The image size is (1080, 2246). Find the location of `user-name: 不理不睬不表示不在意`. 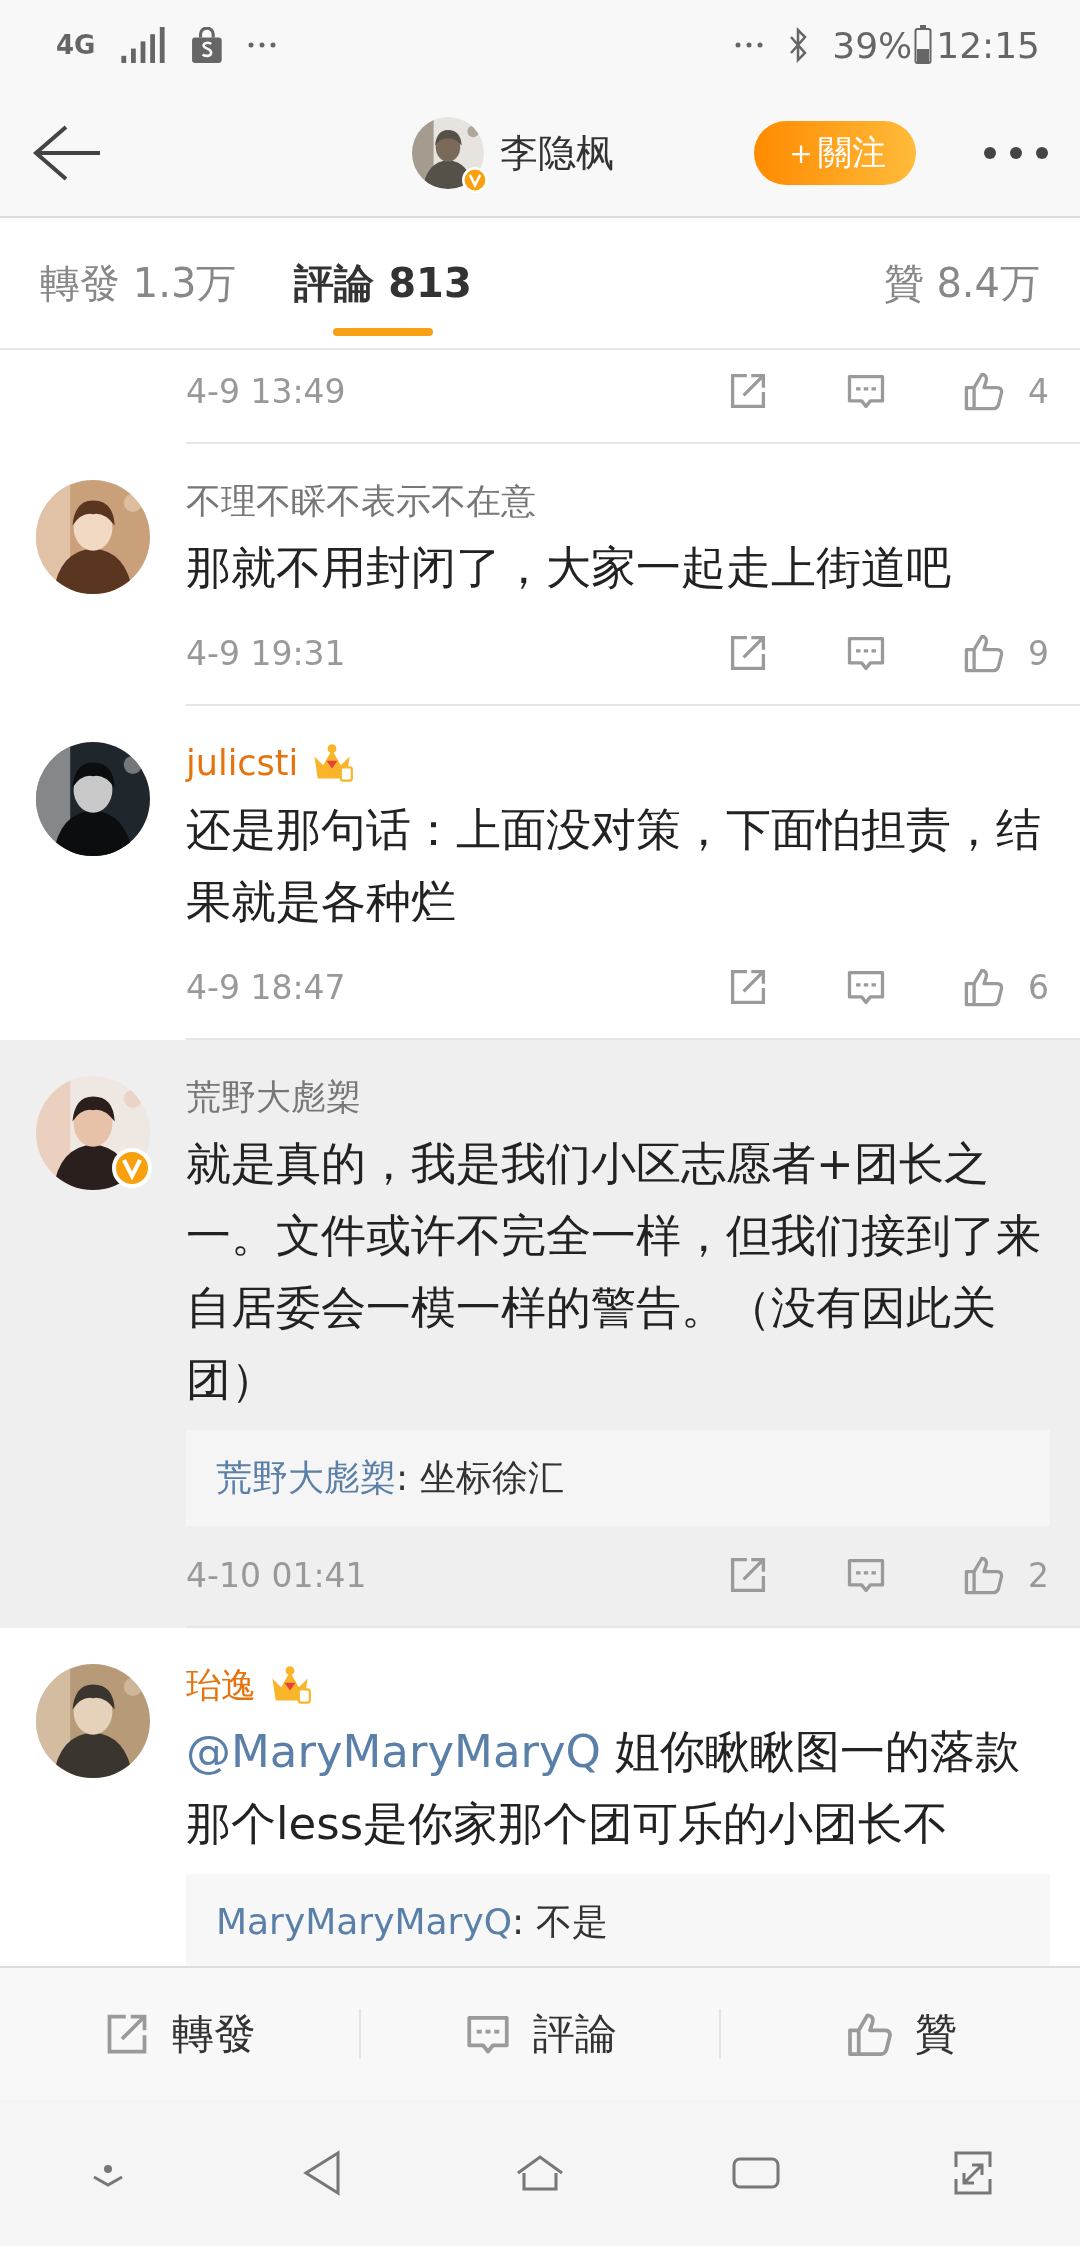

user-name: 不理不睬不表示不在意 is located at coordinates (361, 501).